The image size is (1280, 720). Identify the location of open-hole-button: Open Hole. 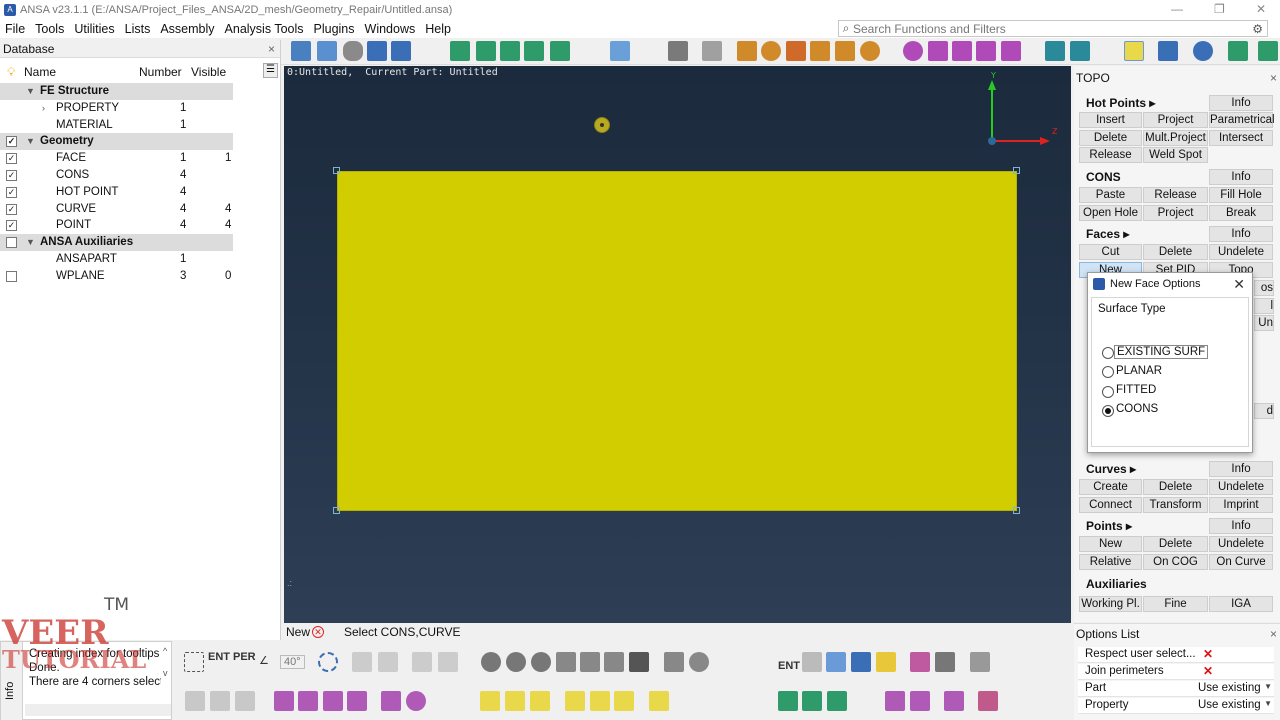
(1110, 213).